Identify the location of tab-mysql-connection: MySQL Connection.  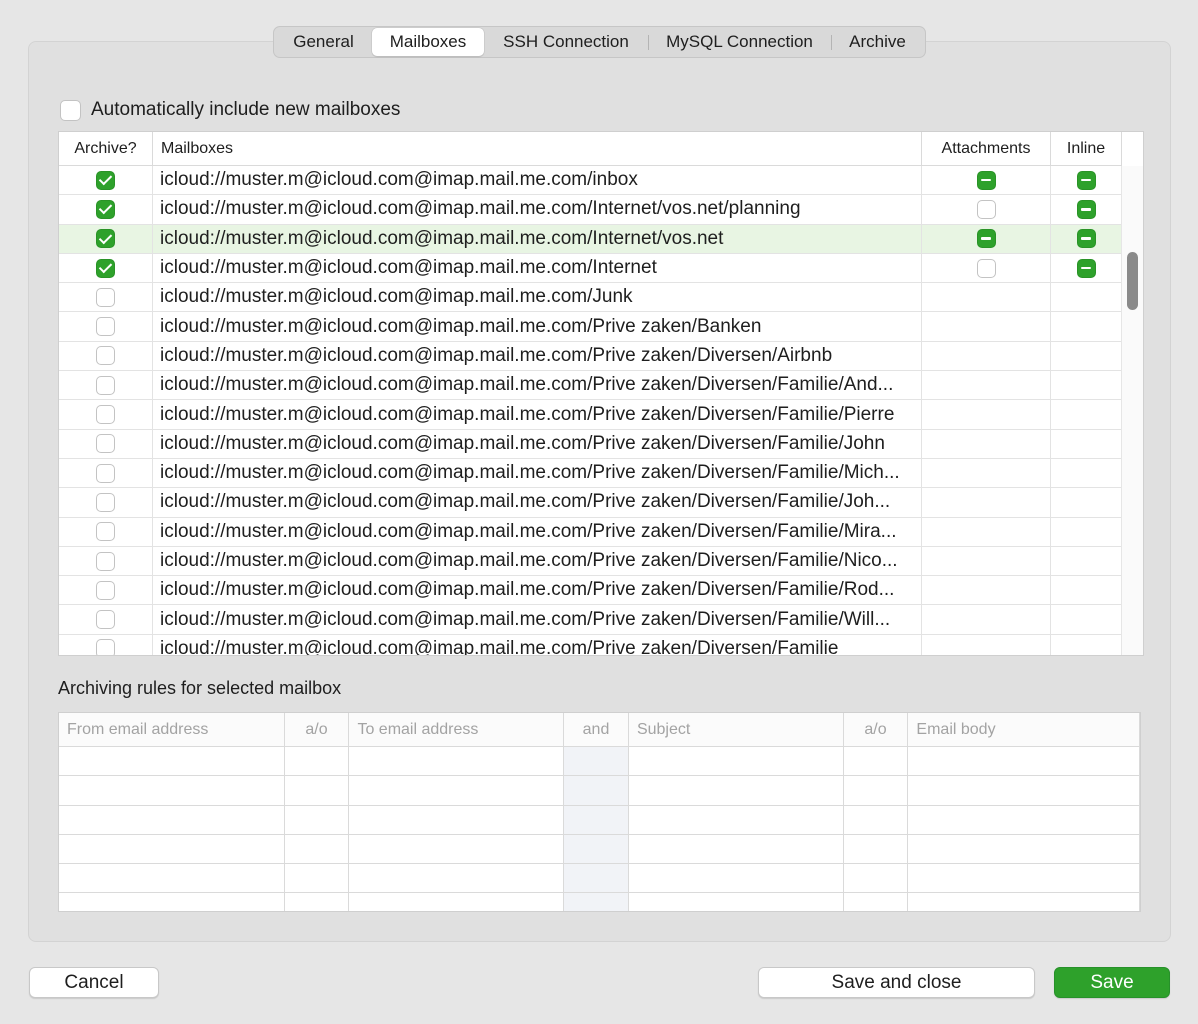
(739, 42).